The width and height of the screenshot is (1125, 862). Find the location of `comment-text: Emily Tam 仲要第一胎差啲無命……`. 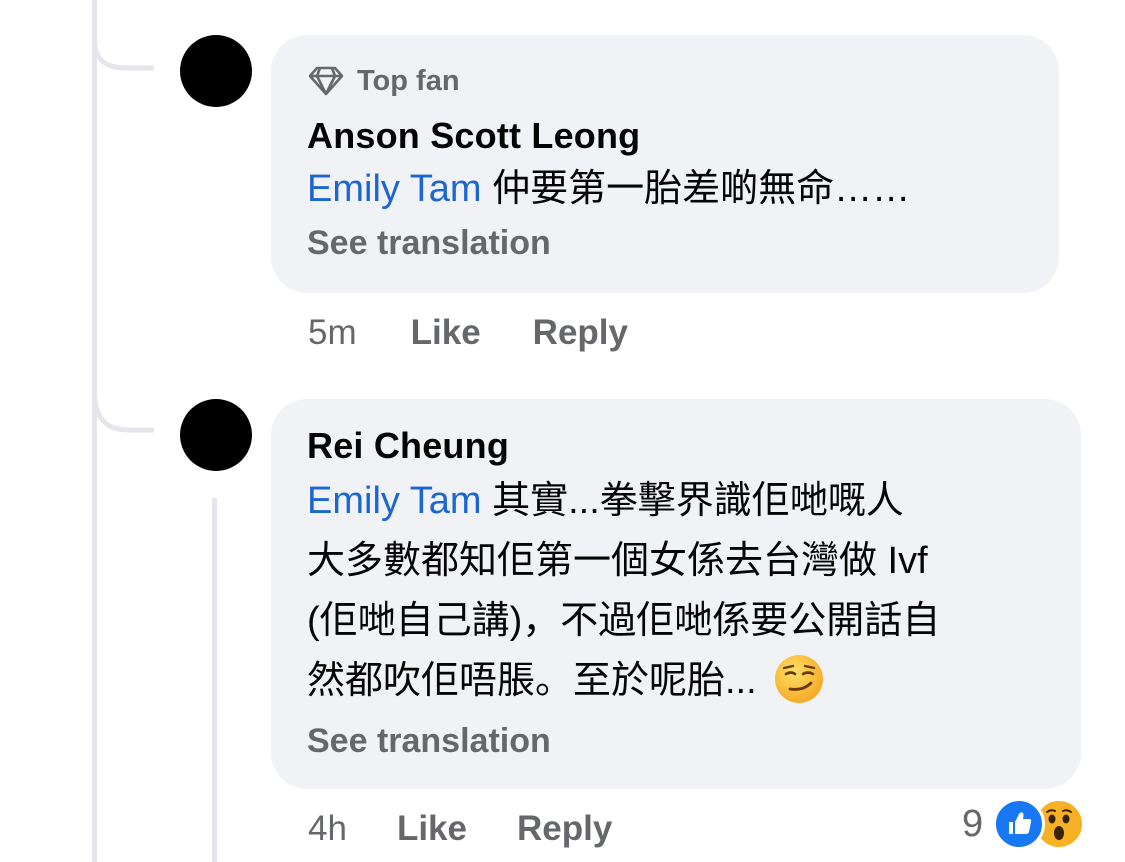

comment-text: Emily Tam 仲要第一胎差啲無命…… is located at coordinates (668, 189).